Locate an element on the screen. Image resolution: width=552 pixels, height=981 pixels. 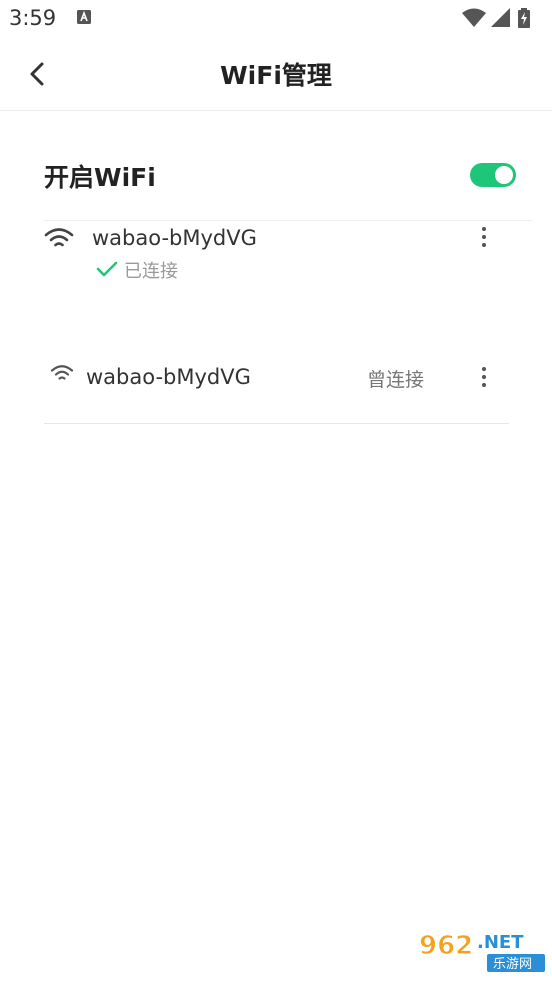
connection-status: 已连接 is located at coordinates (151, 271).